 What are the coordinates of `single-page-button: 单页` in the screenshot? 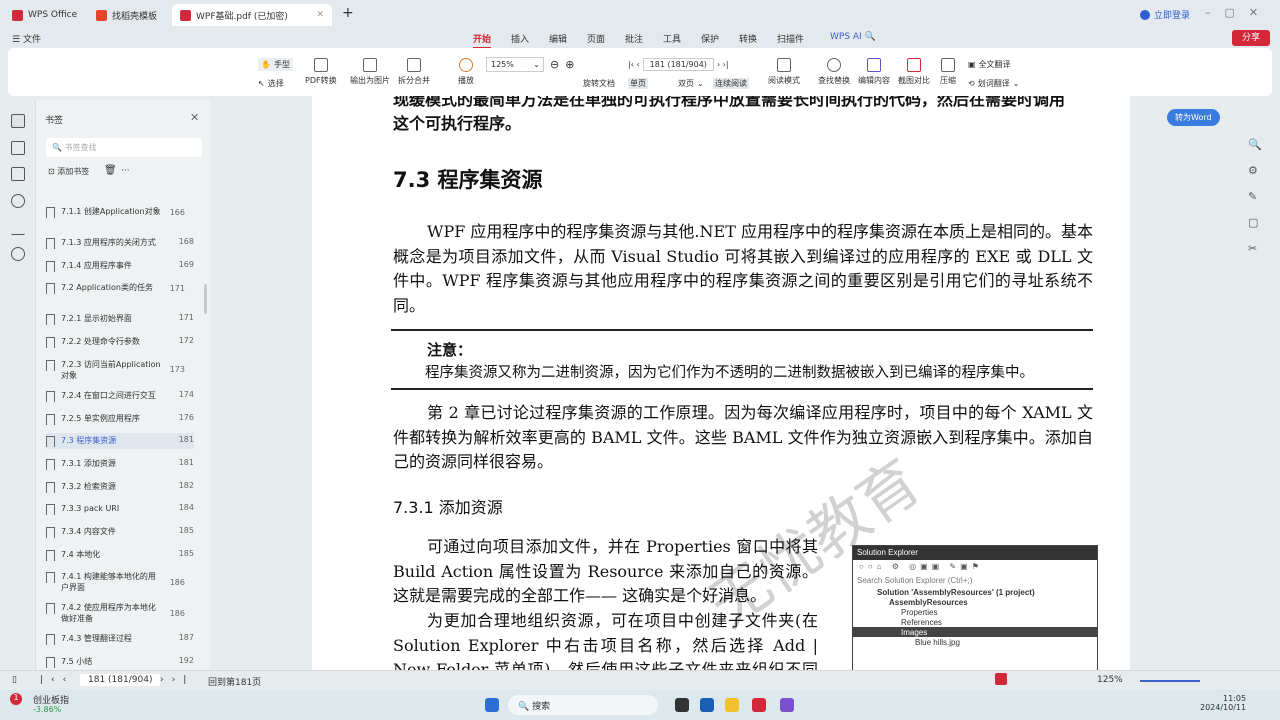 It's located at (638, 83).